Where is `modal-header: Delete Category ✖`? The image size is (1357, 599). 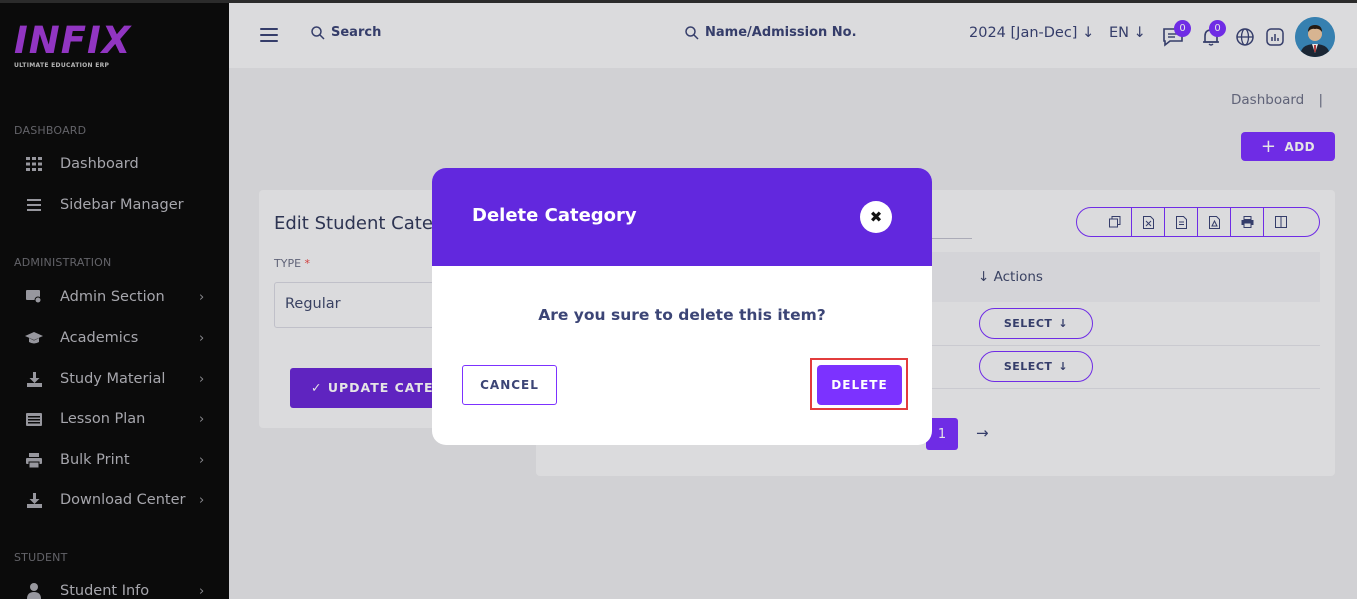 modal-header: Delete Category ✖ is located at coordinates (682, 217).